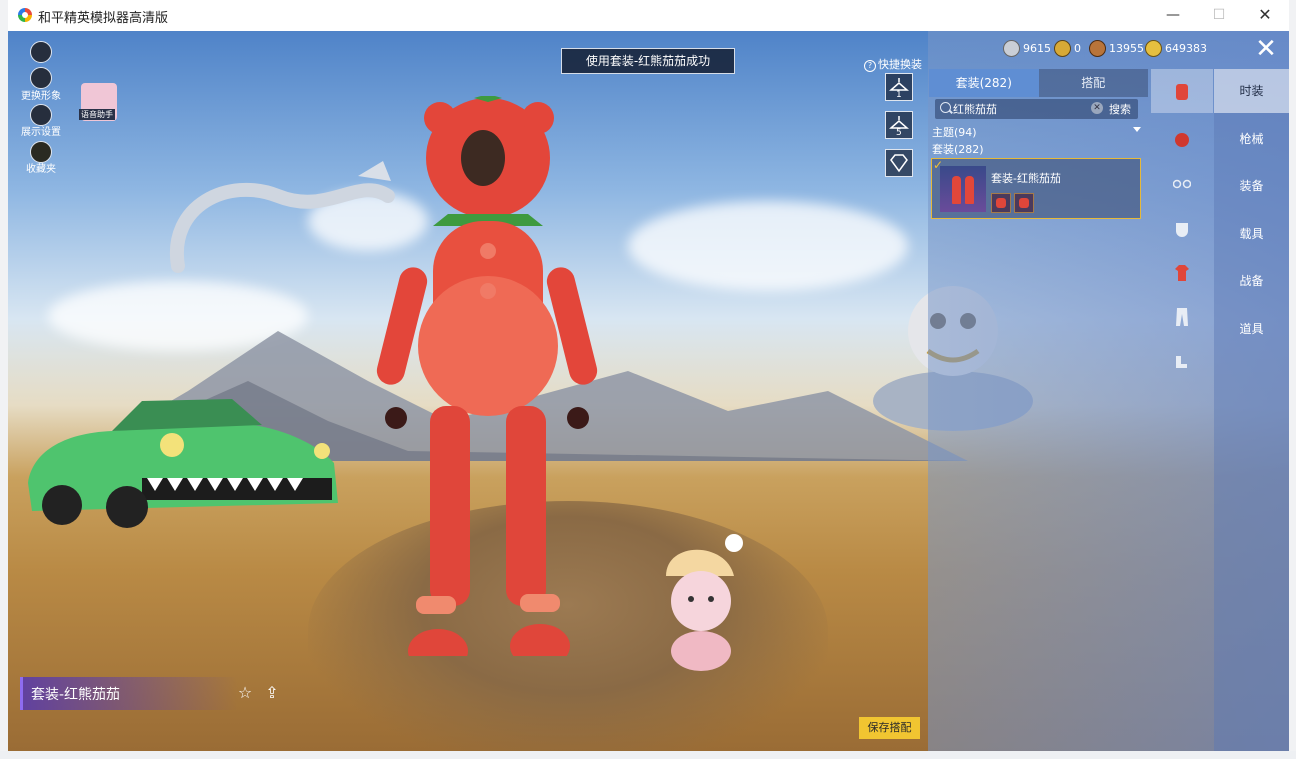 The width and height of the screenshot is (1296, 759). Describe the element at coordinates (1186, 48) in the screenshot. I see `currency-gold-value: 649383` at that location.